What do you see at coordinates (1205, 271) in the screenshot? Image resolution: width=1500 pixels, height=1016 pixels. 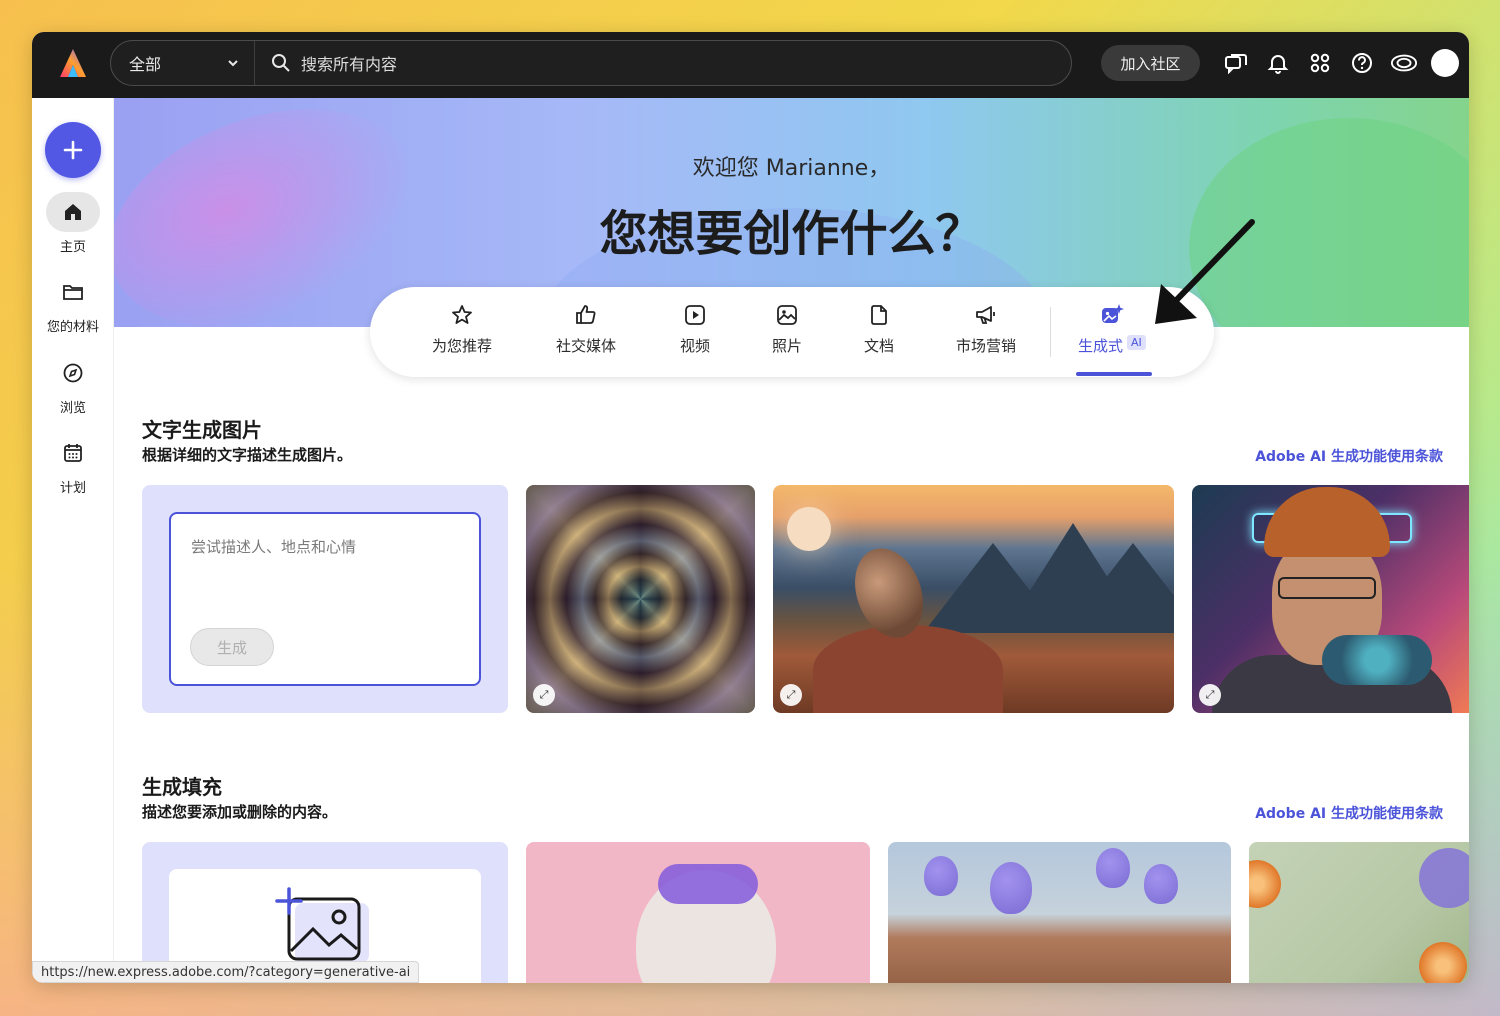 I see `annotation-arrow-icon` at bounding box center [1205, 271].